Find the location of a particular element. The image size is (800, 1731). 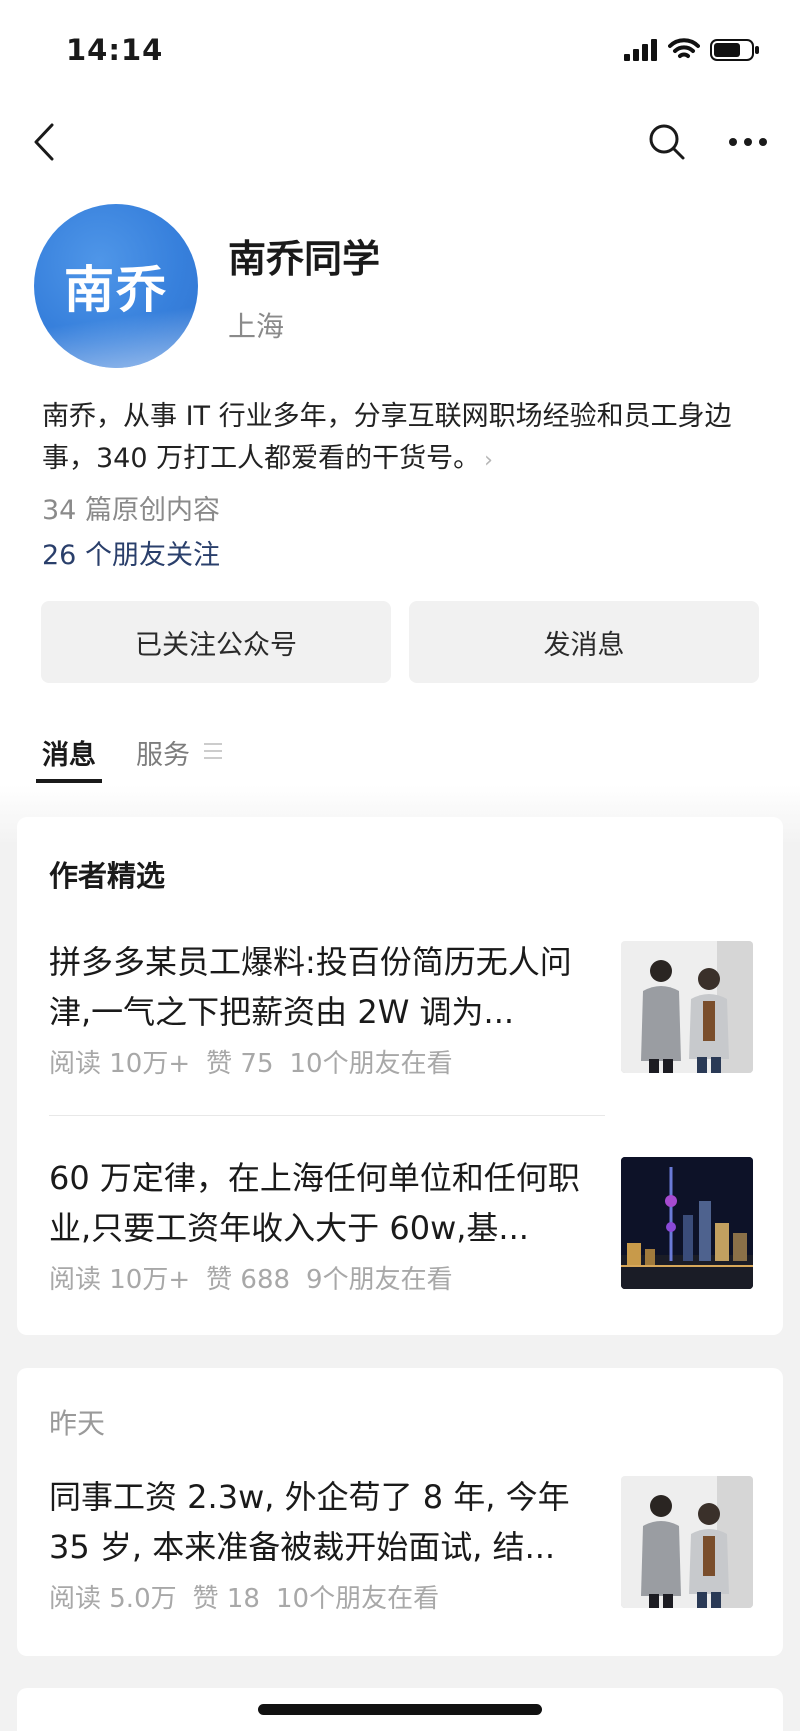

tab-services-label: 服务 is located at coordinates (163, 755).